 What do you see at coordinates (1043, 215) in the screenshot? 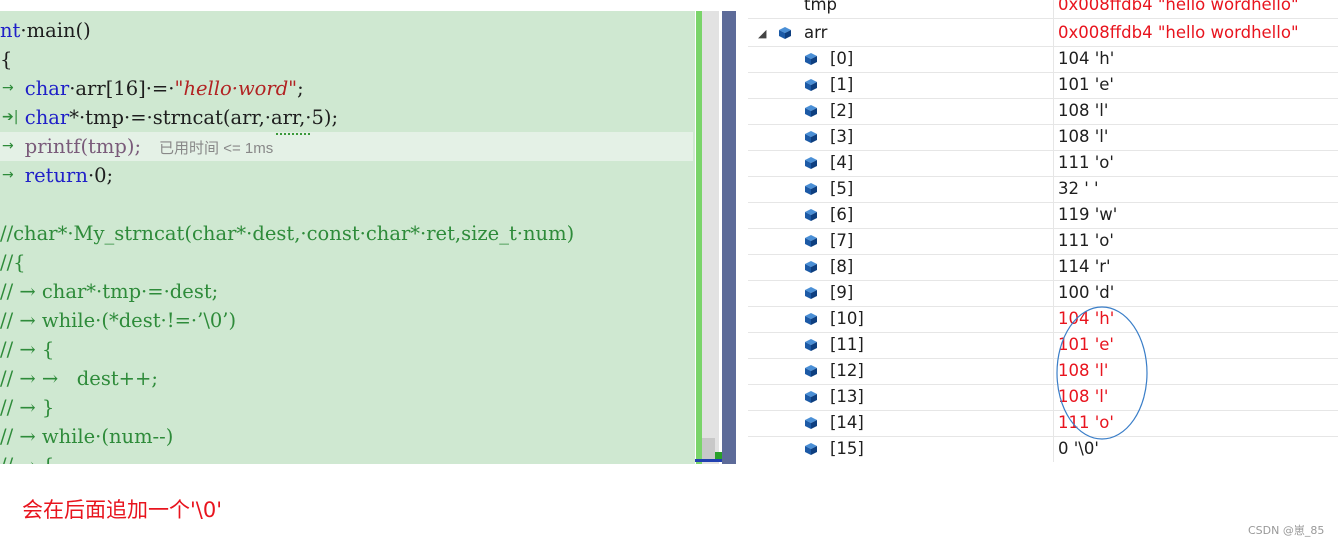
I see `watch-row: [6] 119 'w'` at bounding box center [1043, 215].